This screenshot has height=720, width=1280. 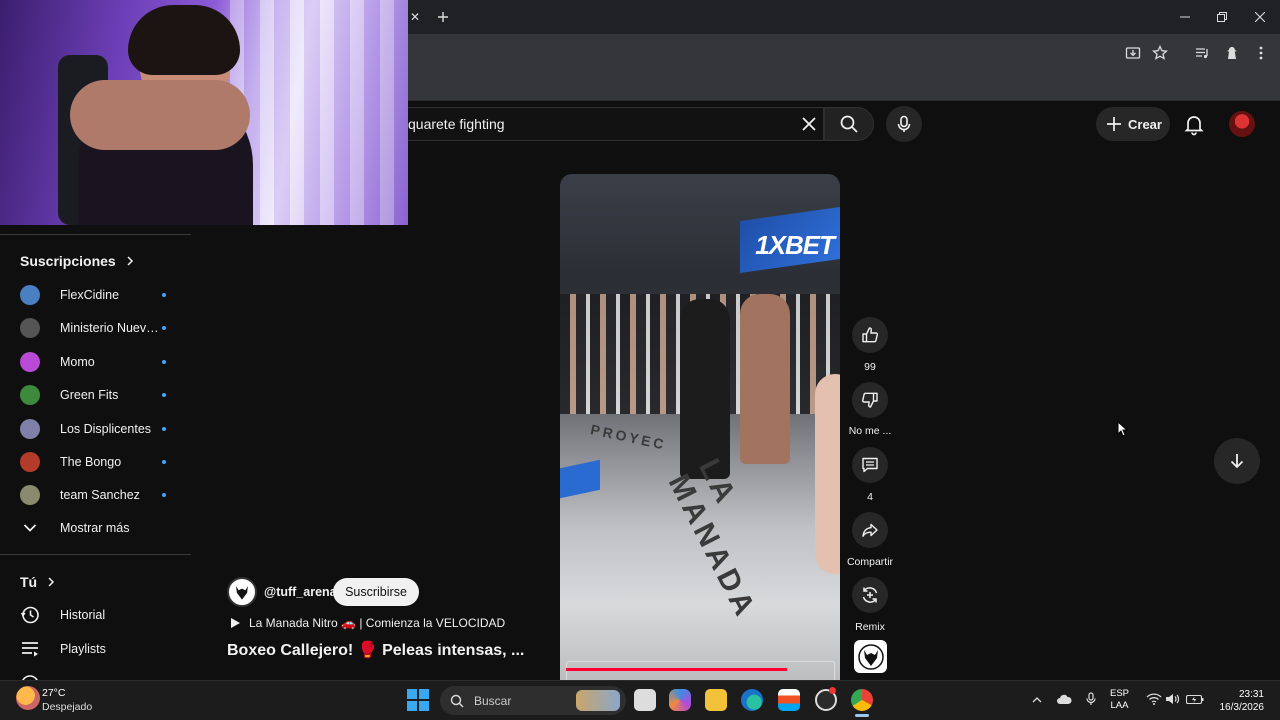 I want to click on chrome-icon, so click(x=862, y=700).